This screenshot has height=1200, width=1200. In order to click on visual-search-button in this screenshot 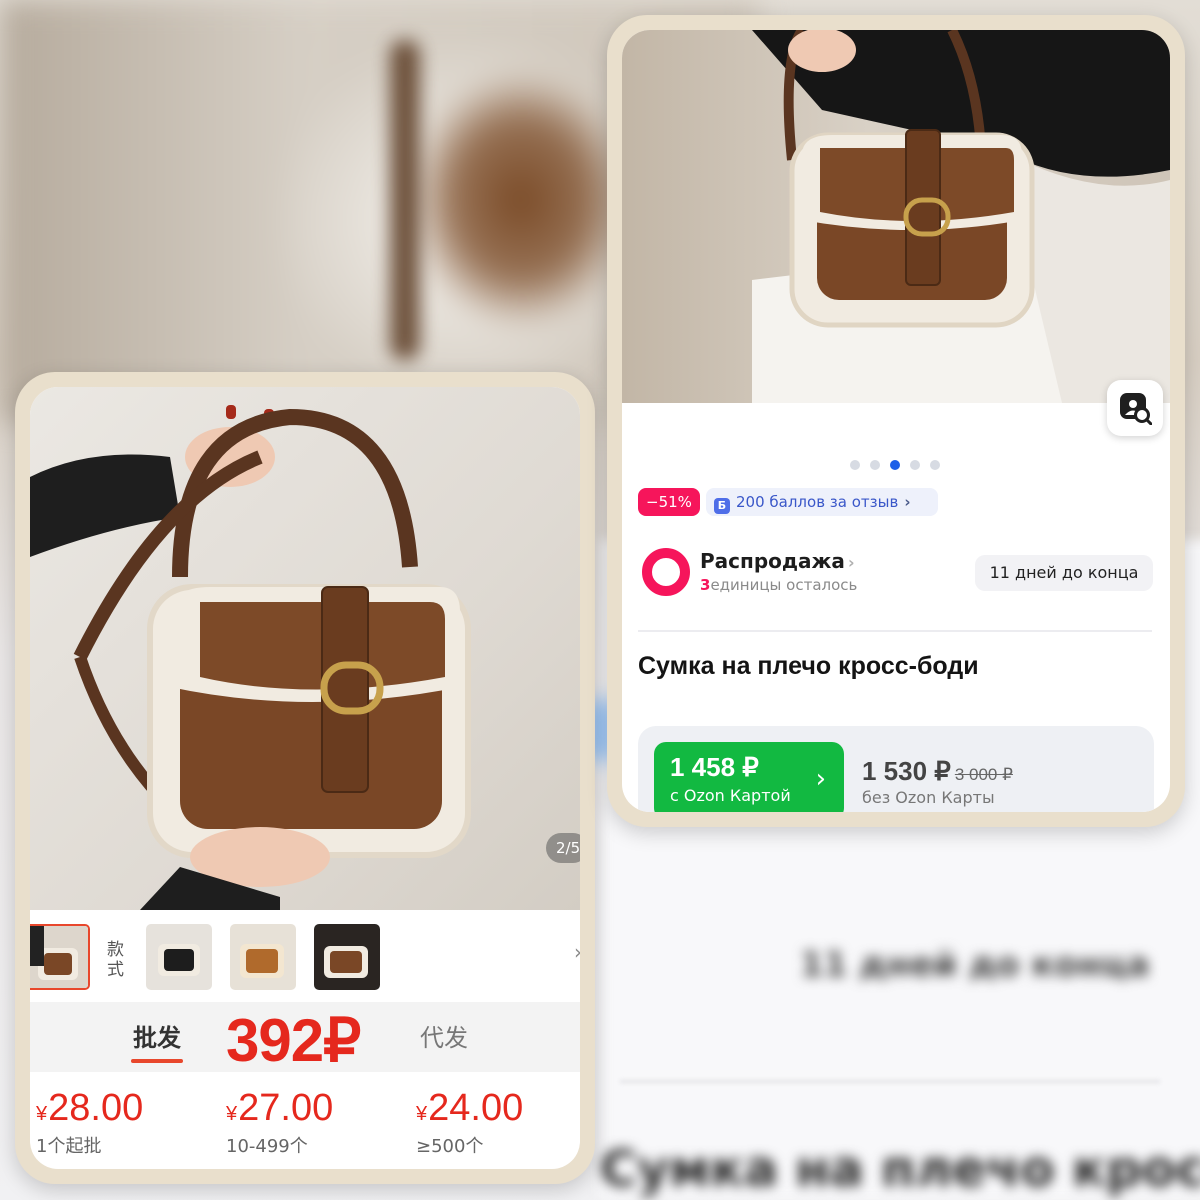, I will do `click(1135, 408)`.